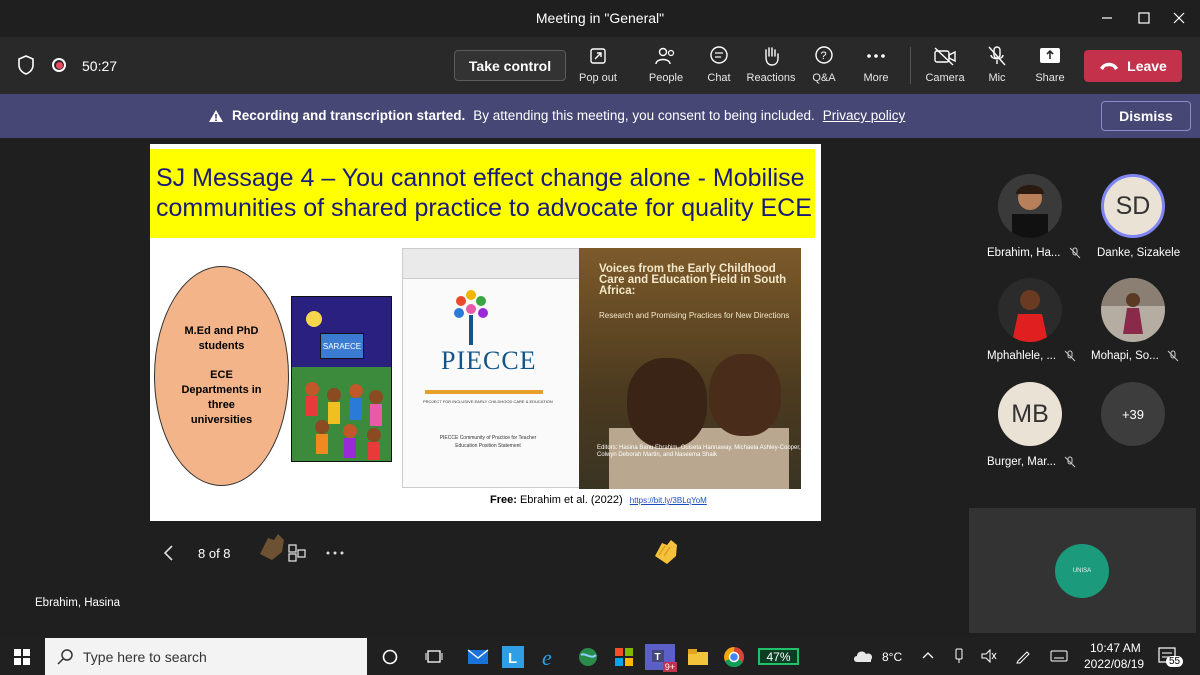 This screenshot has width=1200, height=675. What do you see at coordinates (989, 656) in the screenshot?
I see `volume-muted-icon` at bounding box center [989, 656].